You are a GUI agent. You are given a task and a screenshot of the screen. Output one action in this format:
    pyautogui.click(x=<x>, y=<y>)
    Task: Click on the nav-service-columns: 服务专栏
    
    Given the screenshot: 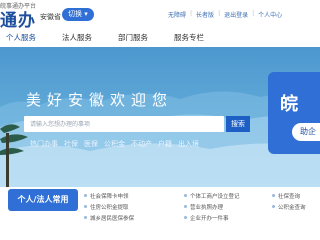 What is the action you would take?
    pyautogui.click(x=189, y=37)
    